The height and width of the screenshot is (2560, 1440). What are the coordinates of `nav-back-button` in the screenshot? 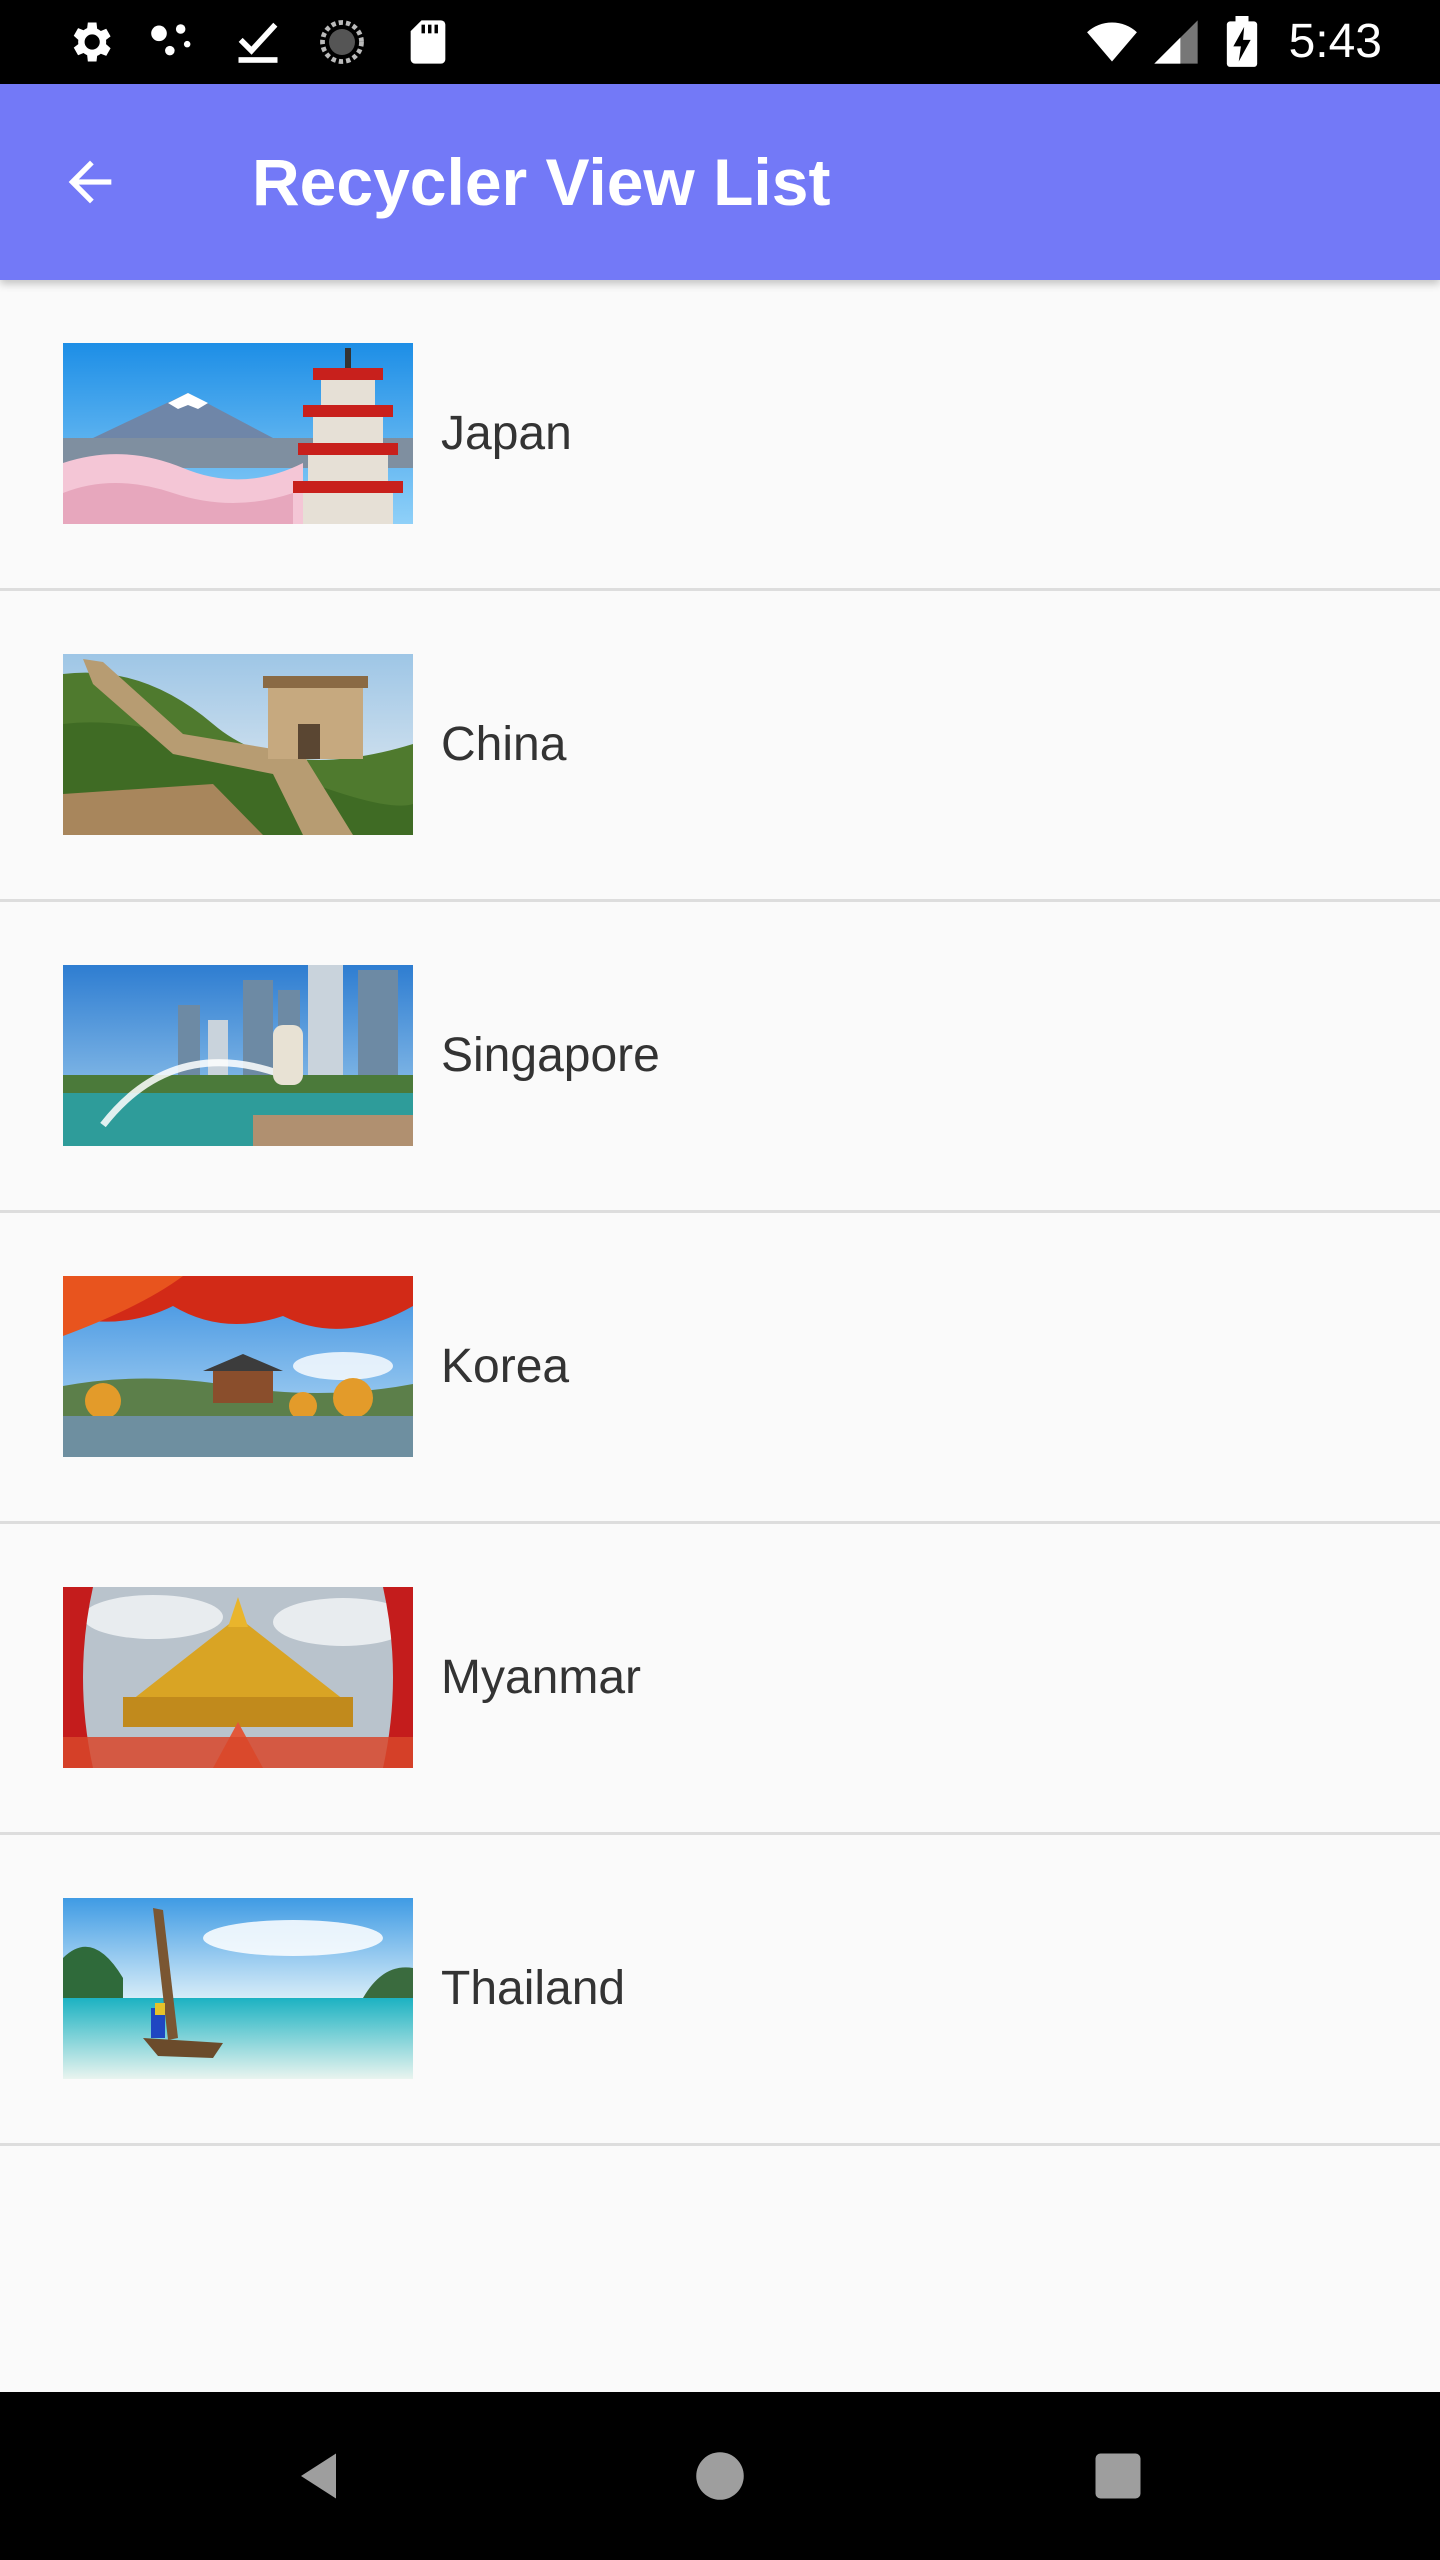 It's located at (321, 2476).